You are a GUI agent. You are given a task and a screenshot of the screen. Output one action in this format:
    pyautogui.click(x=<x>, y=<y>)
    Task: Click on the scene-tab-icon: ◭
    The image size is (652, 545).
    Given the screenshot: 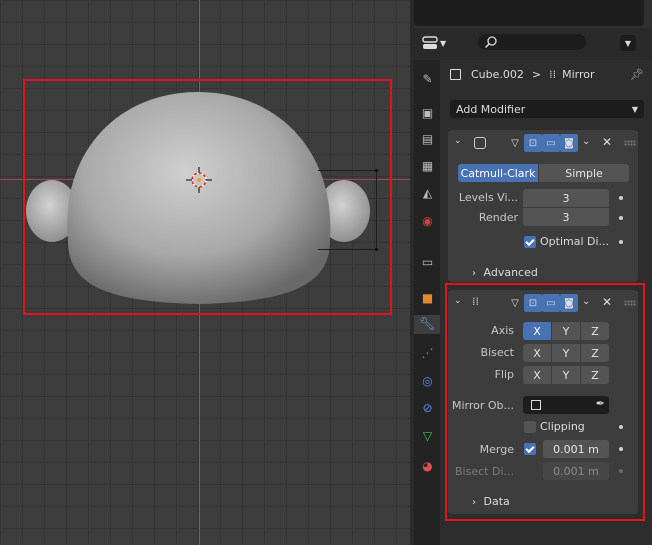 What is the action you would take?
    pyautogui.click(x=427, y=192)
    